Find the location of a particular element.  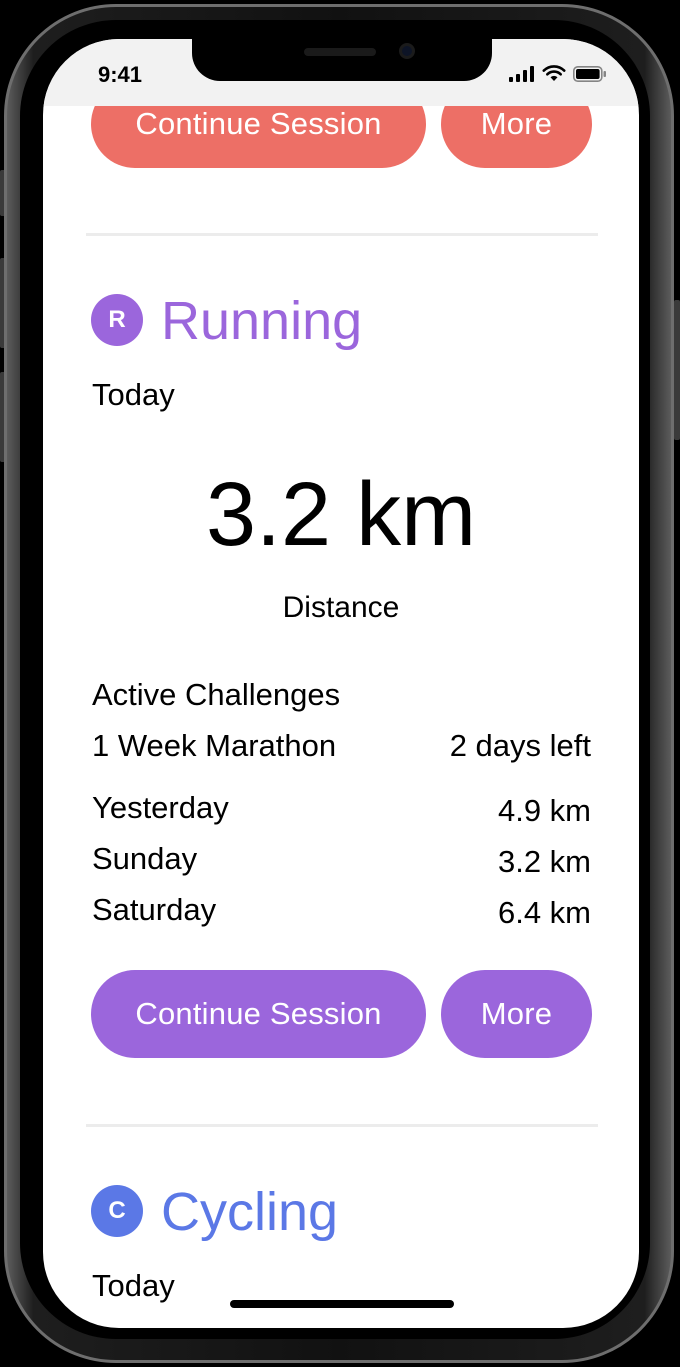

history-day: Sunday is located at coordinates (145, 858).